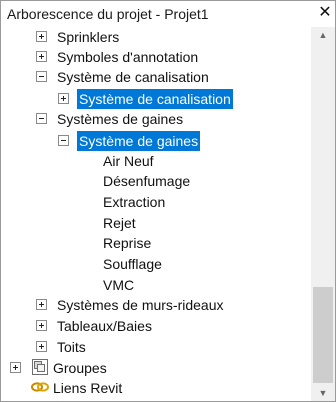  What do you see at coordinates (128, 161) in the screenshot?
I see `tree-item-label: Air Neuf` at bounding box center [128, 161].